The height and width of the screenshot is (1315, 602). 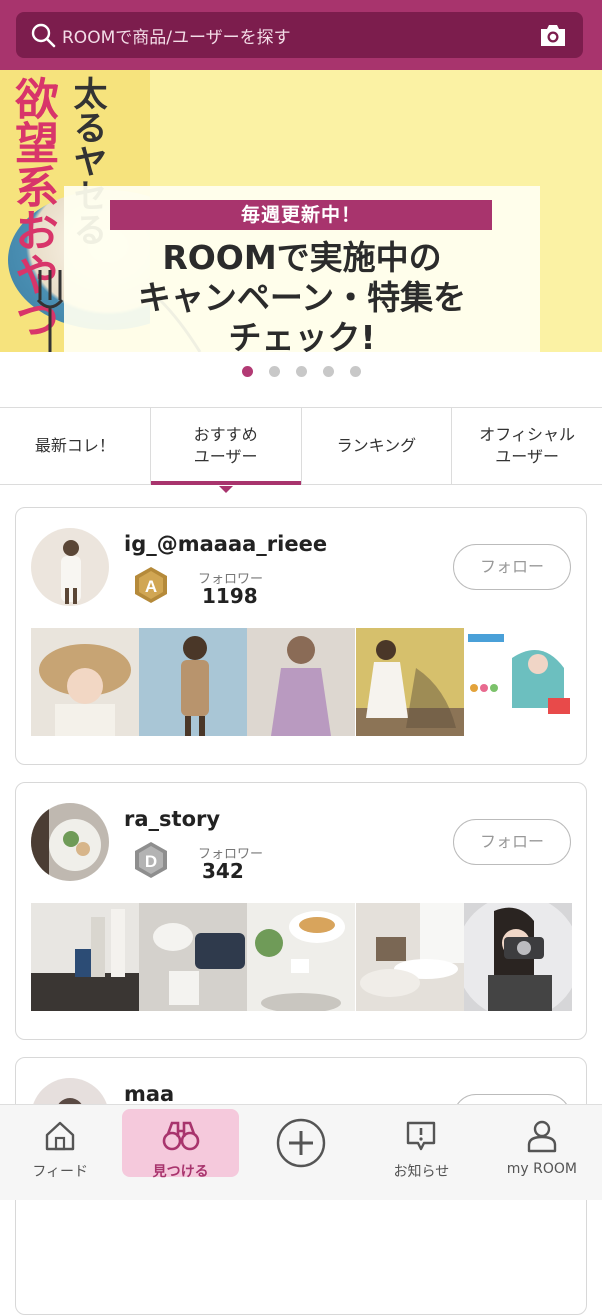 I want to click on tab-ranking: ランキング, so click(x=377, y=446).